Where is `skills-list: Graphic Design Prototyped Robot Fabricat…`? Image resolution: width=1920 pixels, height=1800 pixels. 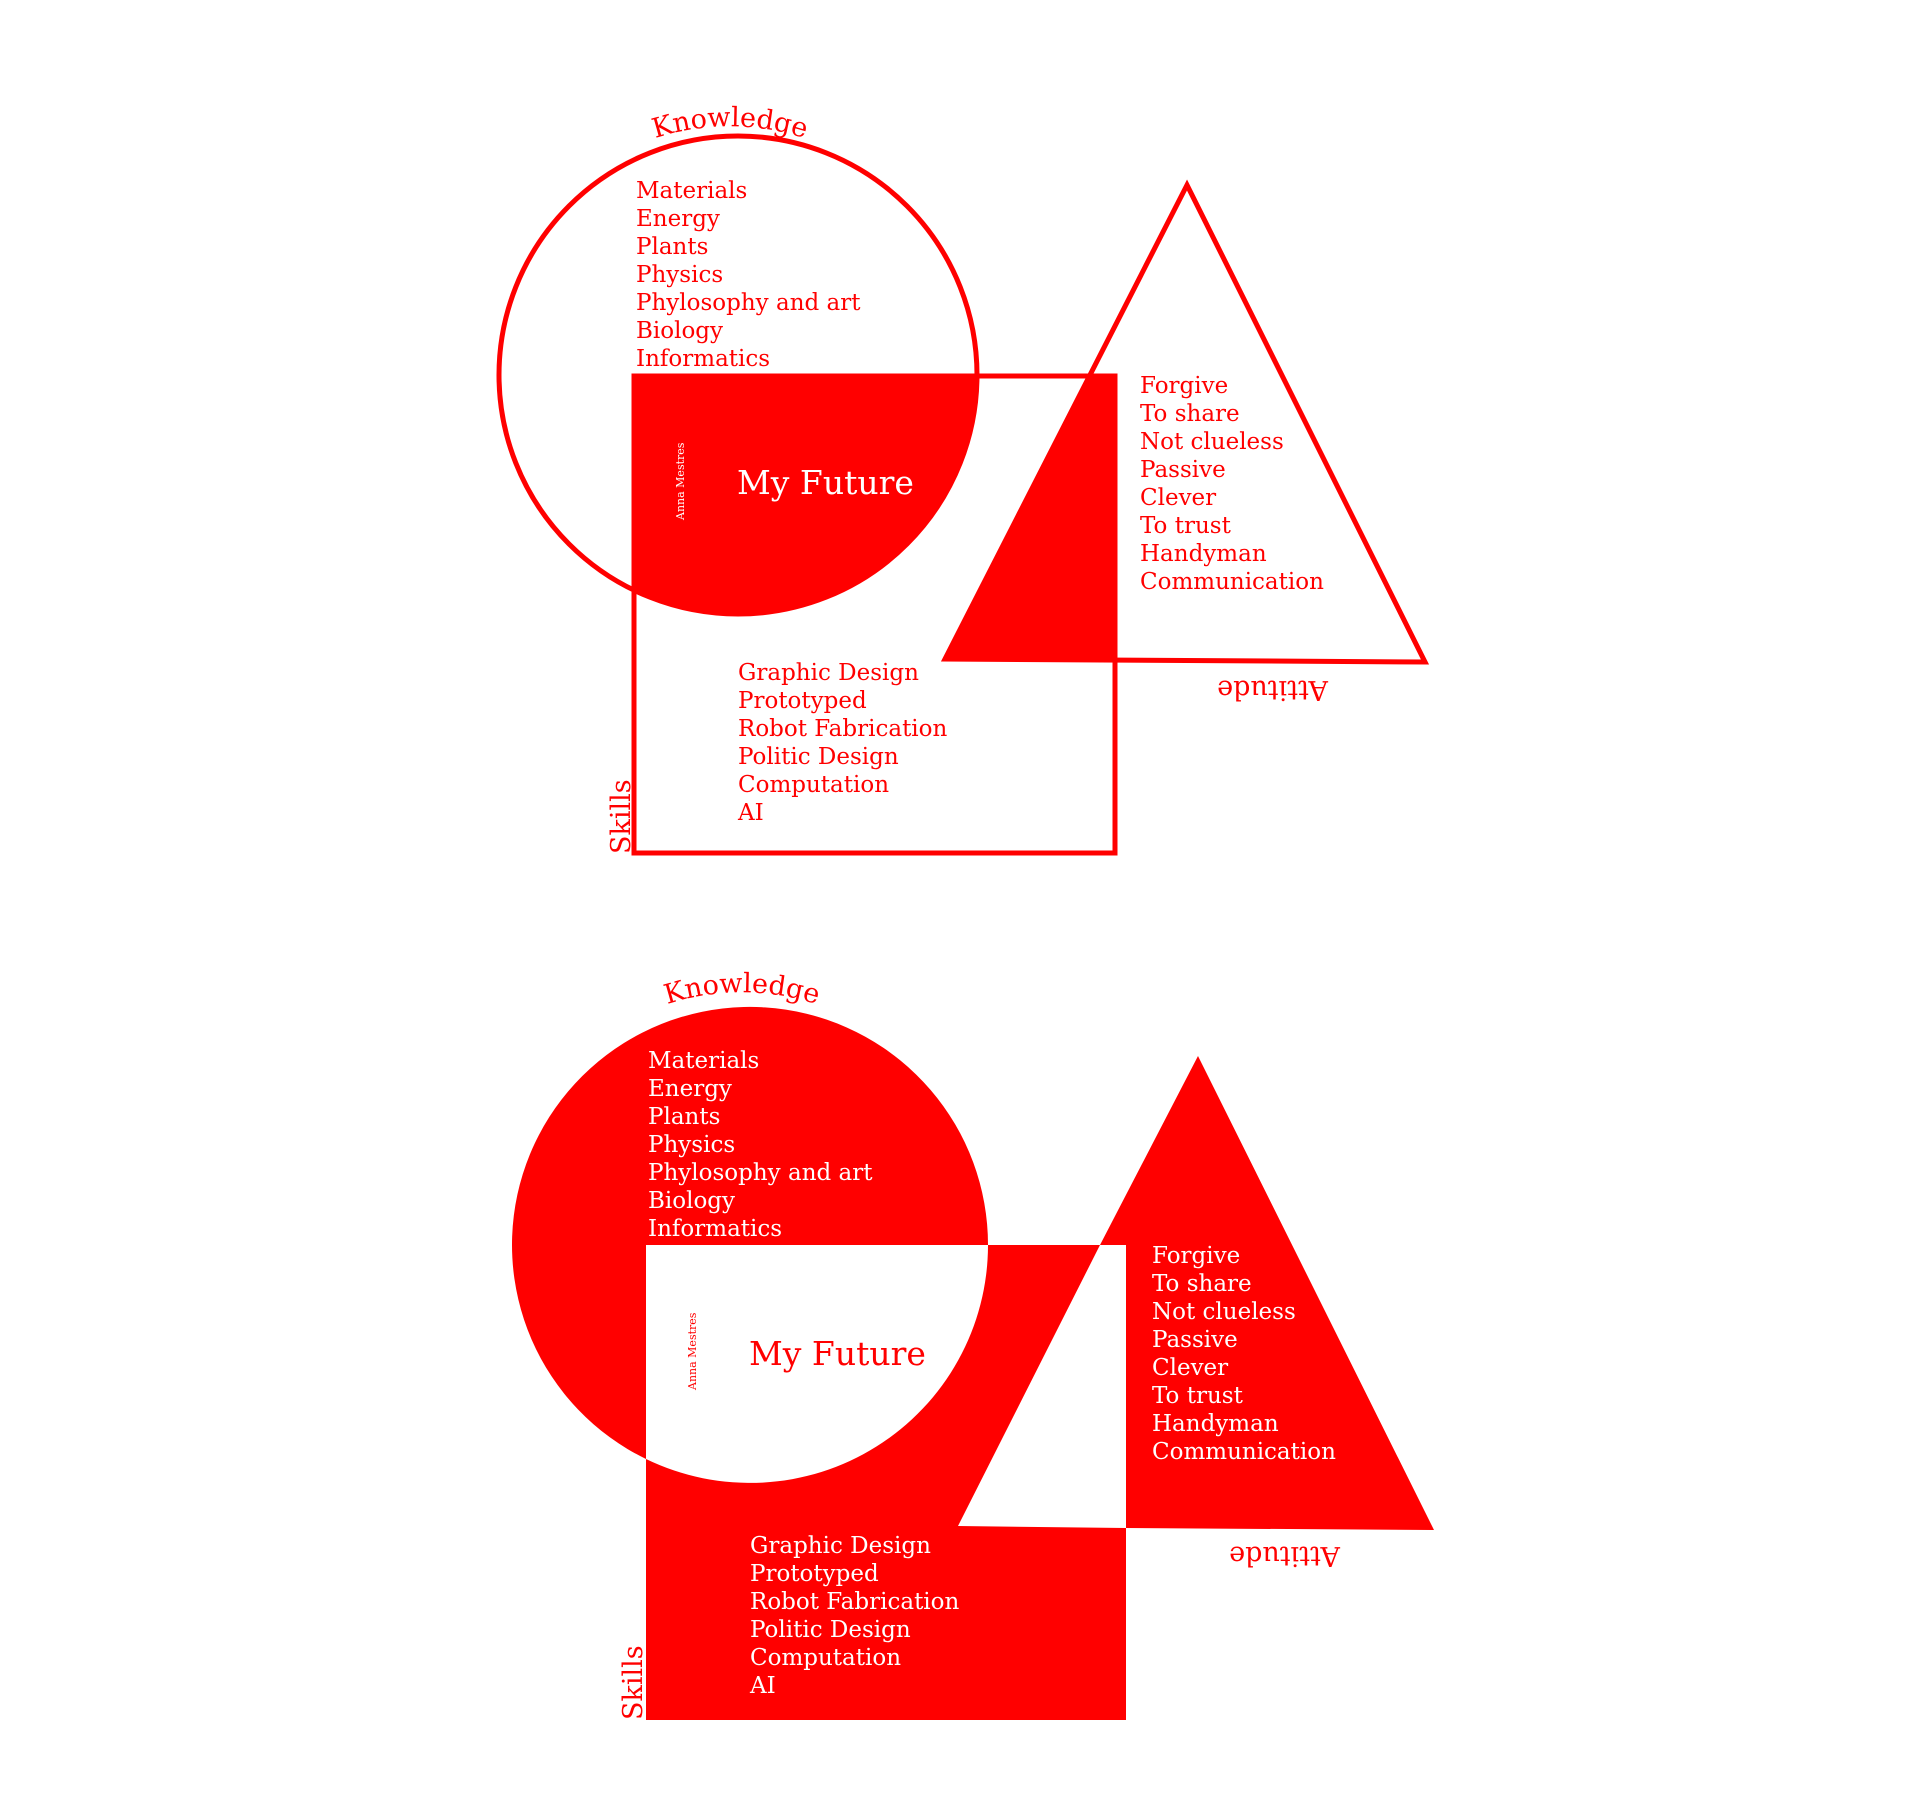 skills-list: Graphic Design Prototyped Robot Fabricat… is located at coordinates (842, 743).